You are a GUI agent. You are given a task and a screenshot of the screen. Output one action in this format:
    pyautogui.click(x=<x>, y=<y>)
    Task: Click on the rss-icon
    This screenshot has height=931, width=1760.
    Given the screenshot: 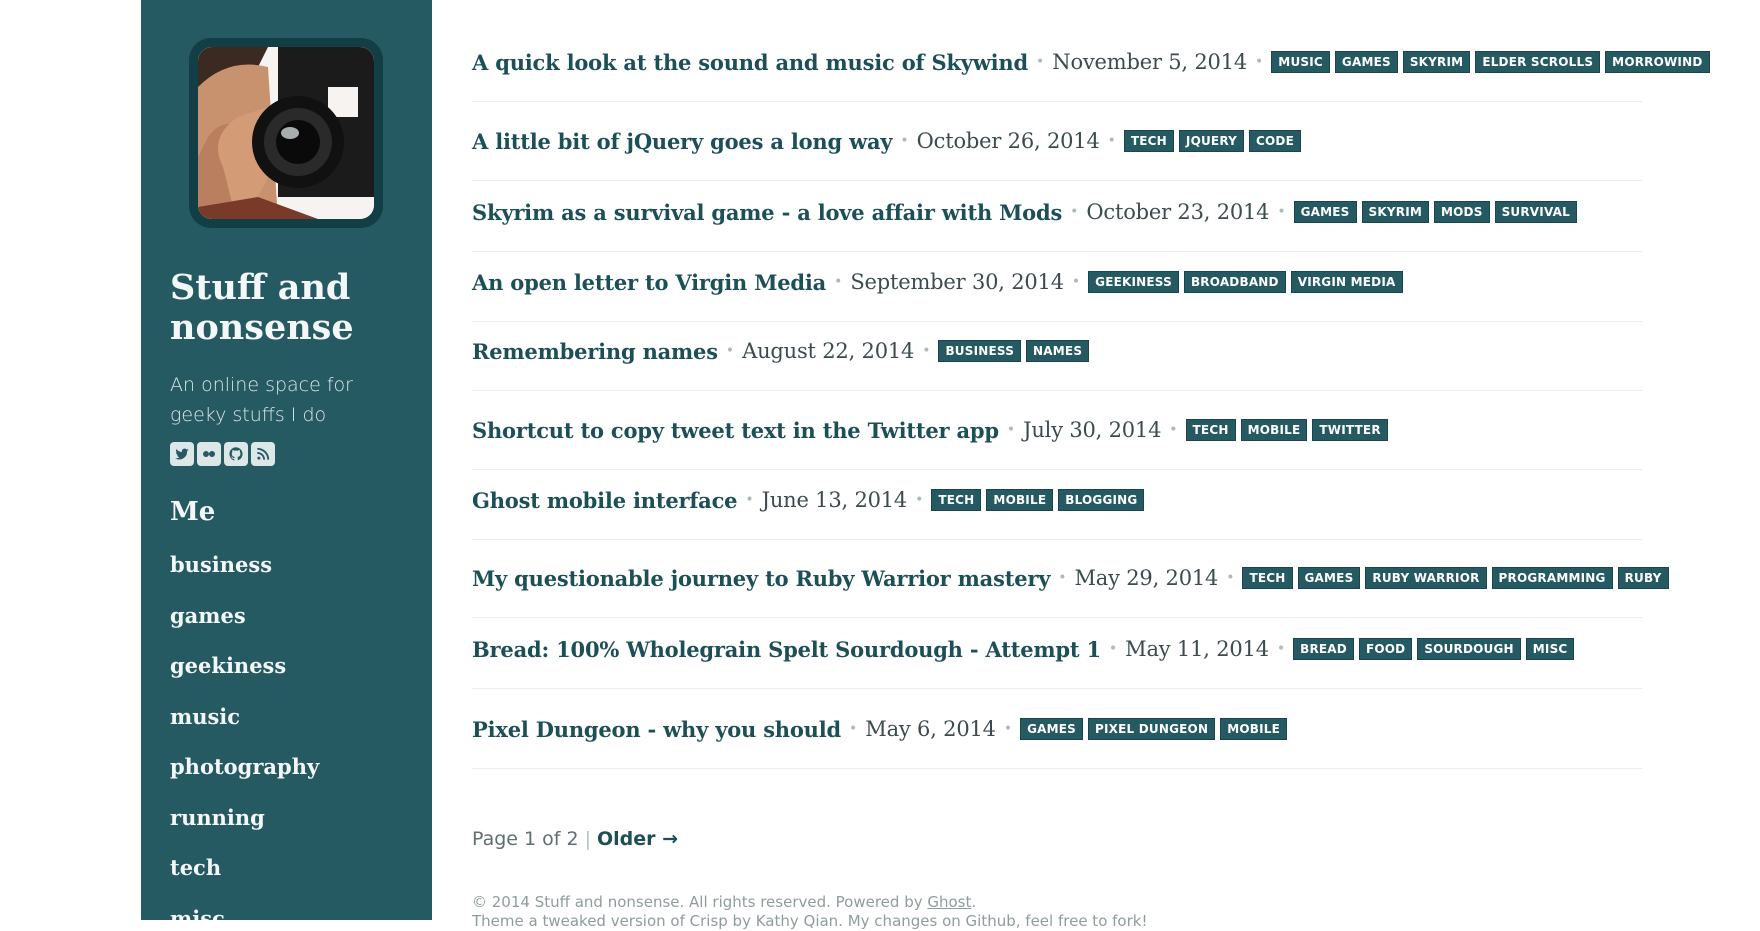 What is the action you would take?
    pyautogui.click(x=263, y=454)
    